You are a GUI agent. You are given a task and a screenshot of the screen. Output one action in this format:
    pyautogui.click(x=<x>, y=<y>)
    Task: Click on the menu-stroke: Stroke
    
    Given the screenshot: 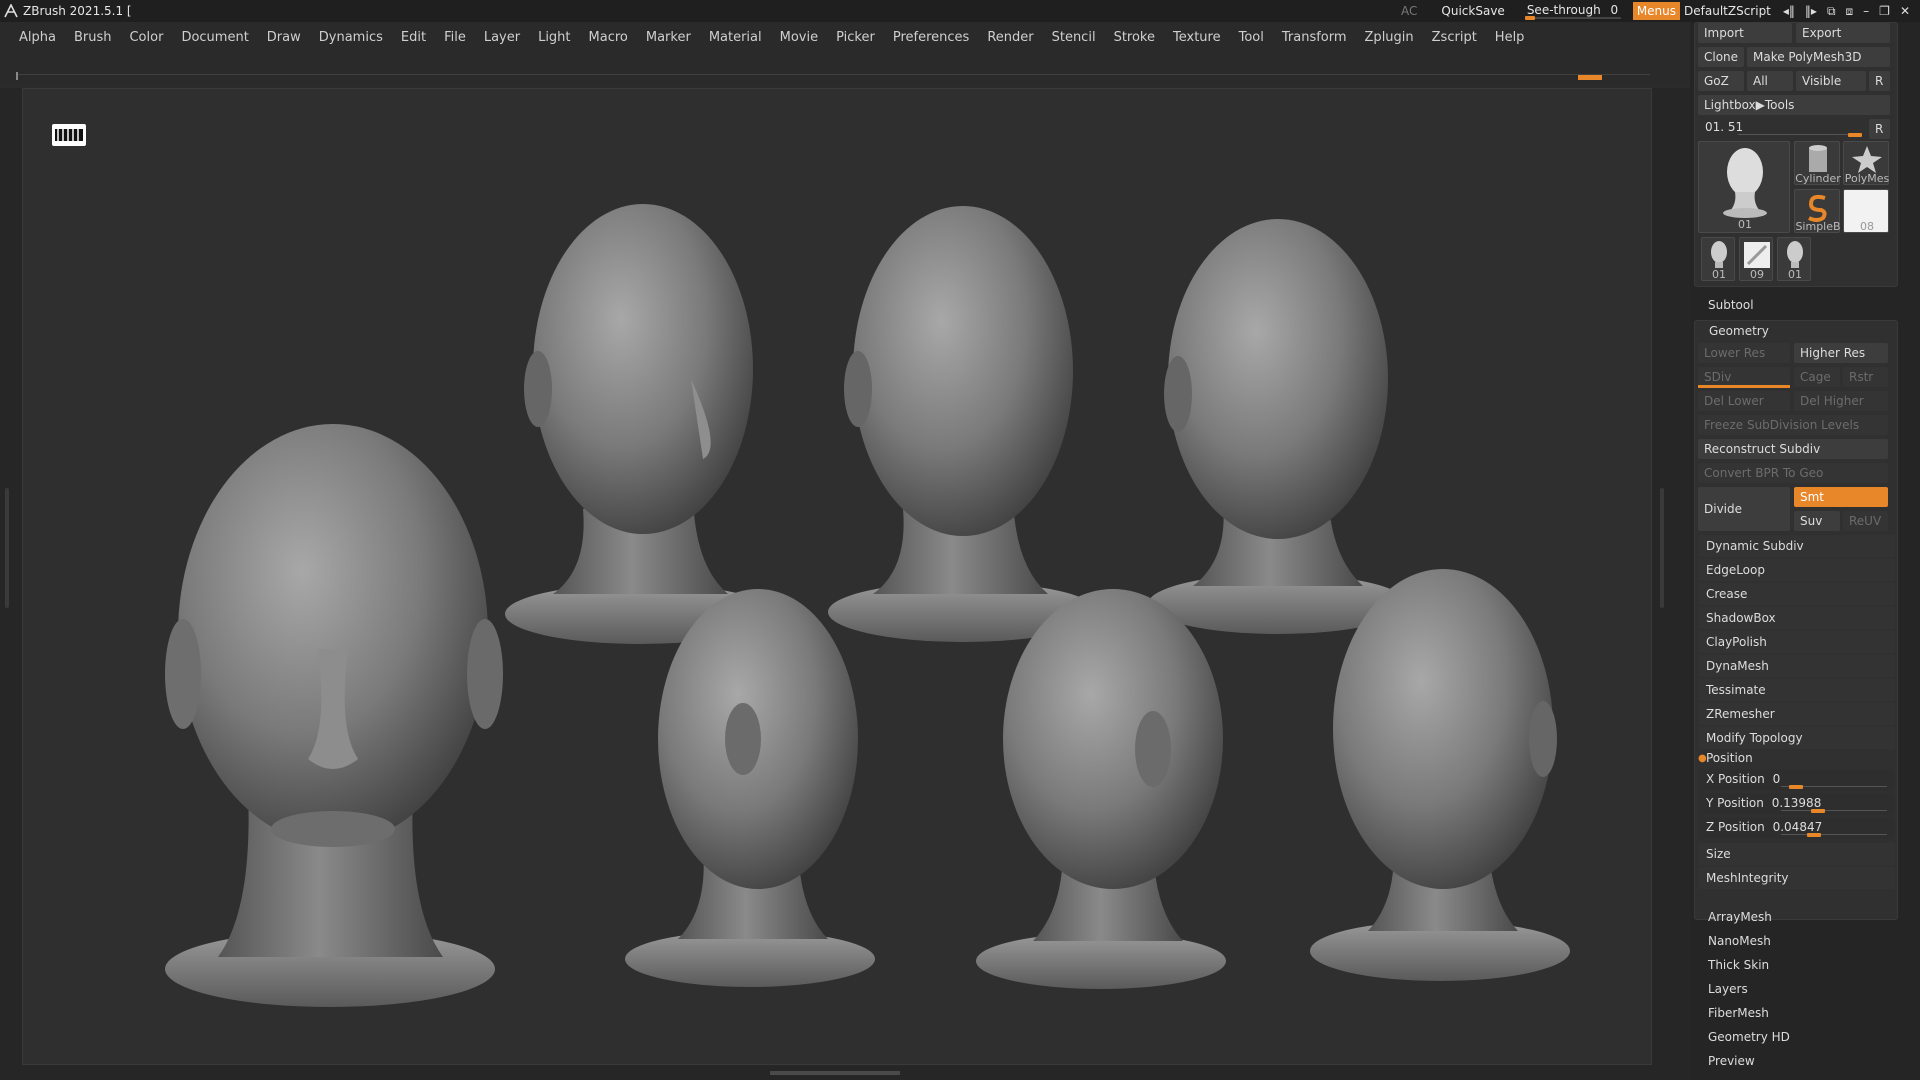 What is the action you would take?
    pyautogui.click(x=1134, y=37)
    